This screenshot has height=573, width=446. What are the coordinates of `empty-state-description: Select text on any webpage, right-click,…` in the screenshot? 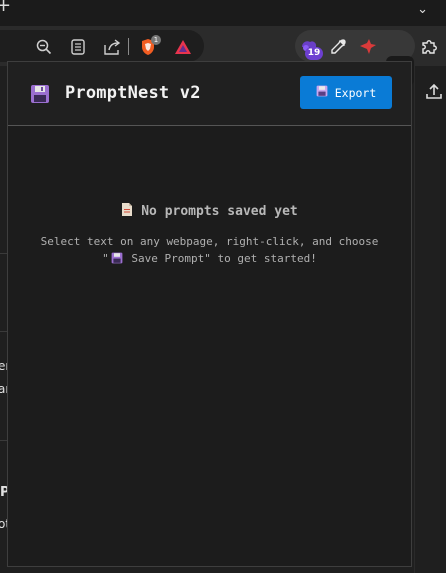 It's located at (210, 250).